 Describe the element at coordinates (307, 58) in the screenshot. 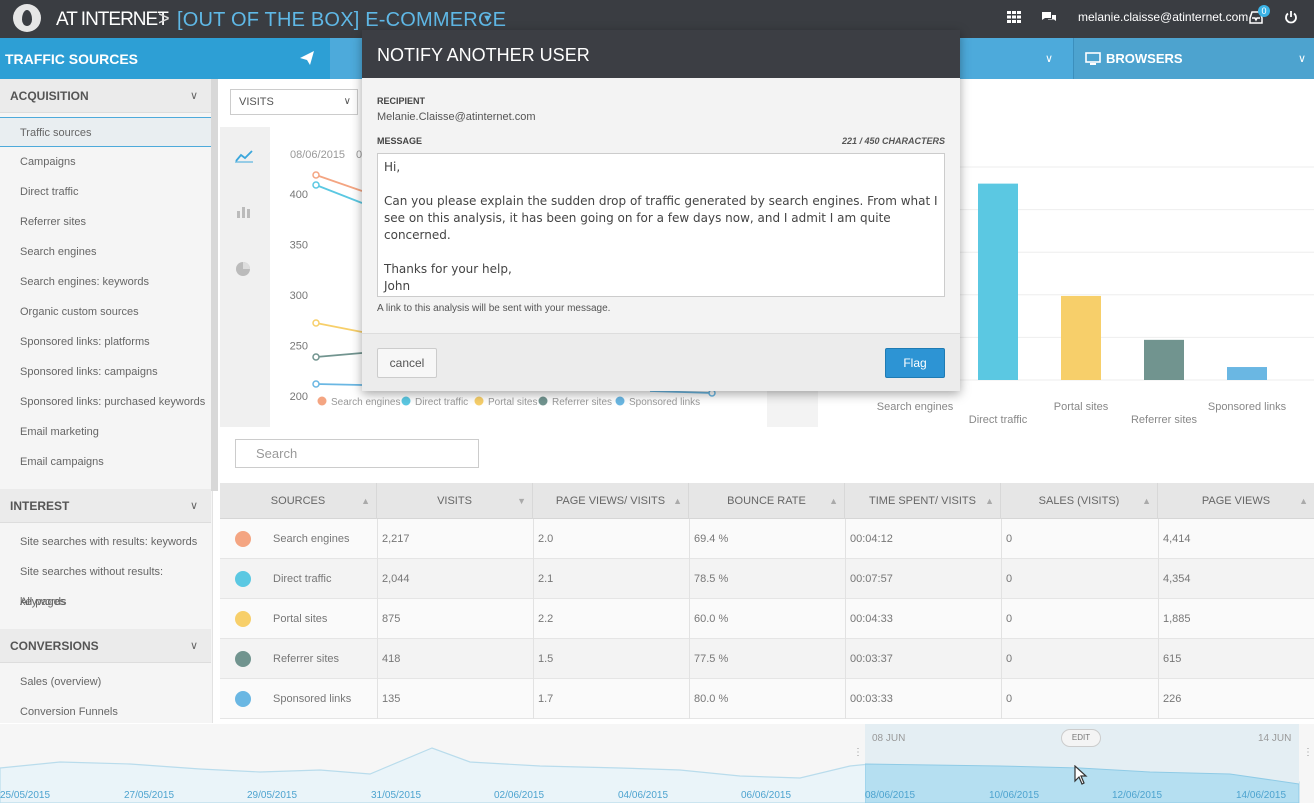

I see `send-icon` at that location.